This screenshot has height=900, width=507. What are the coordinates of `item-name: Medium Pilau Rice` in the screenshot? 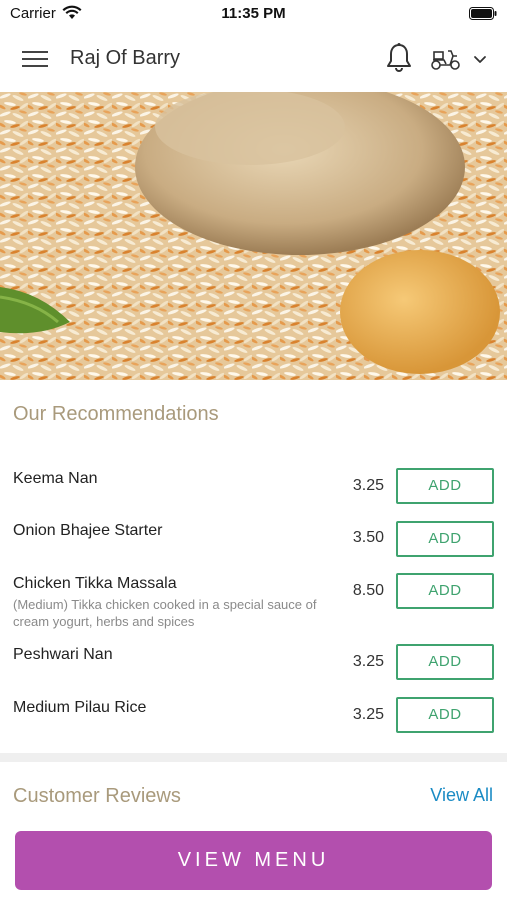 It's located at (80, 707).